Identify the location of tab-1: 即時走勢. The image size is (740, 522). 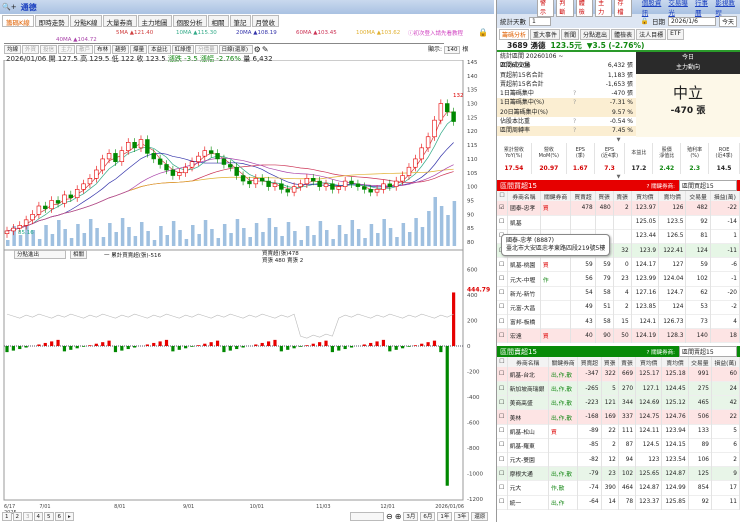
(51, 21).